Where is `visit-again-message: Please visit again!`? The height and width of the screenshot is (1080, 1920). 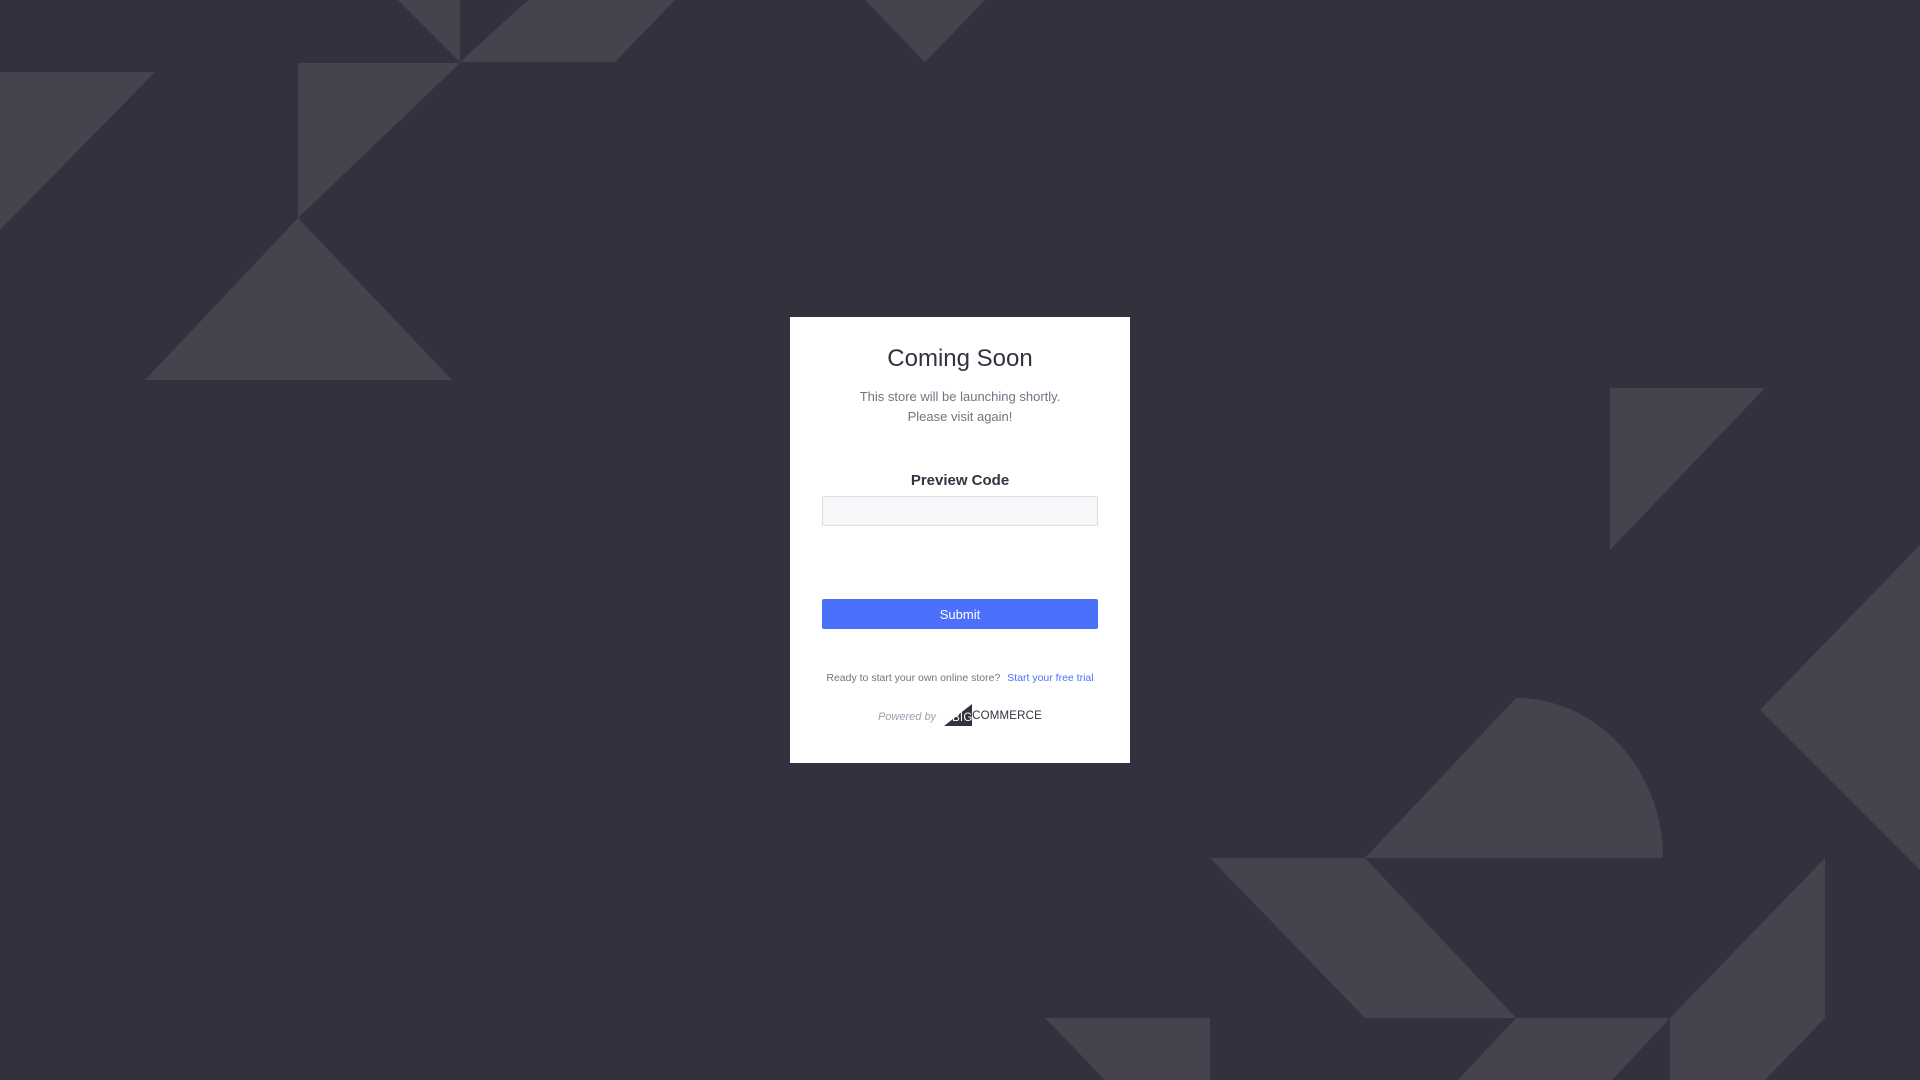
visit-again-message: Please visit again! is located at coordinates (960, 416).